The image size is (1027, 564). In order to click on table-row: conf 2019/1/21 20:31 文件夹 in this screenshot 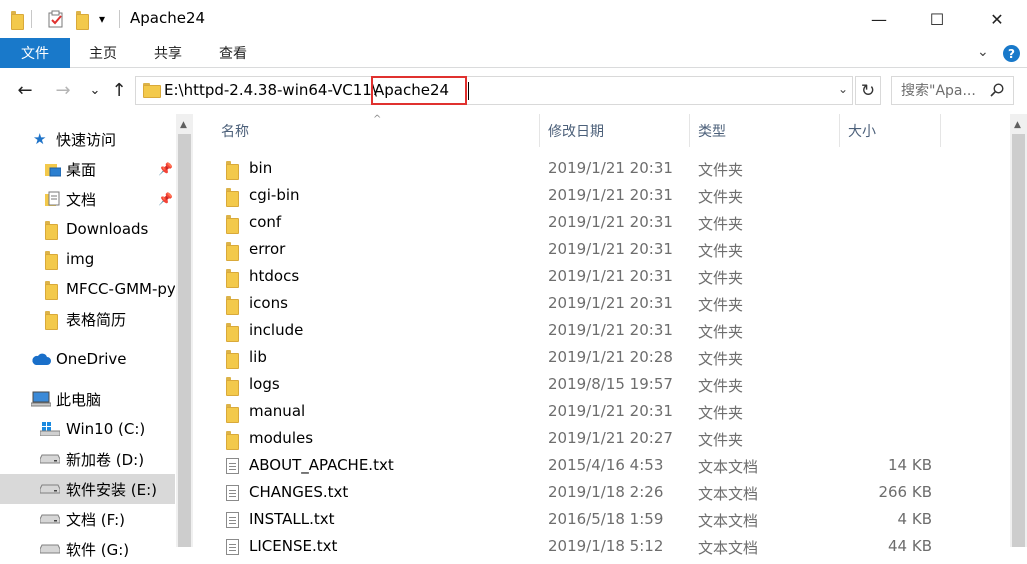, I will do `click(610, 222)`.